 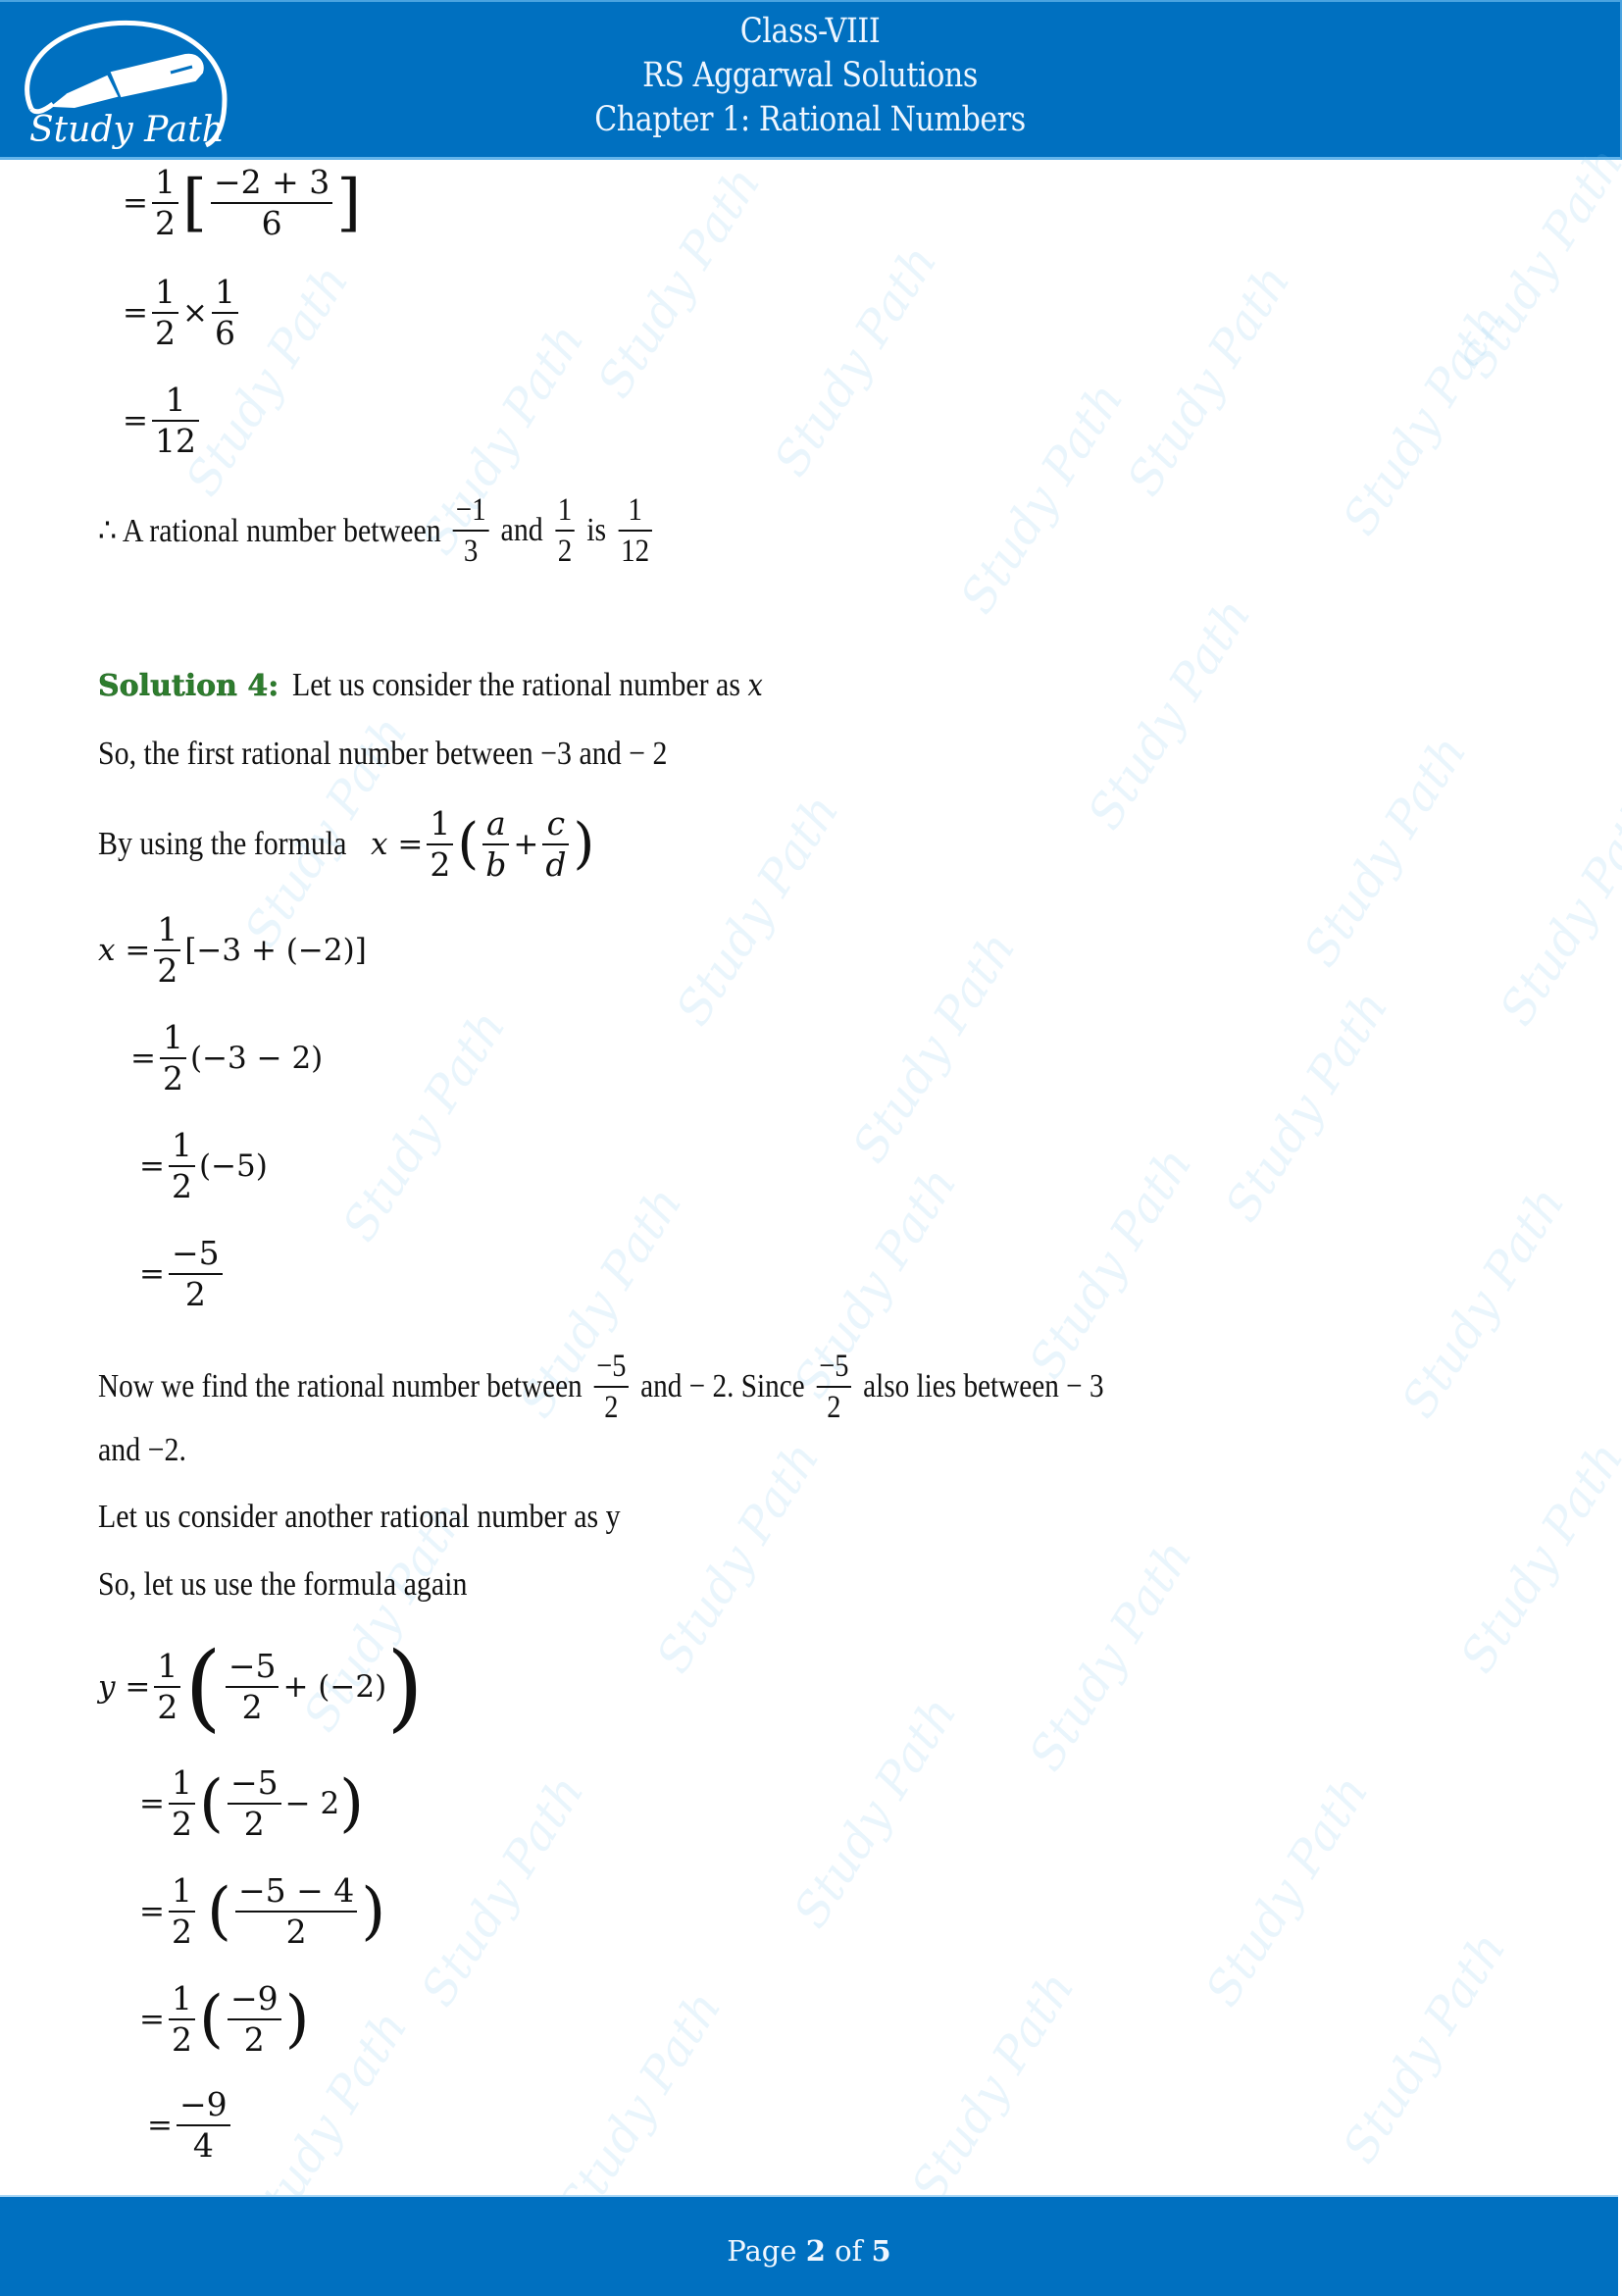 What do you see at coordinates (496, 823) in the screenshot?
I see `fraction-numerator: a` at bounding box center [496, 823].